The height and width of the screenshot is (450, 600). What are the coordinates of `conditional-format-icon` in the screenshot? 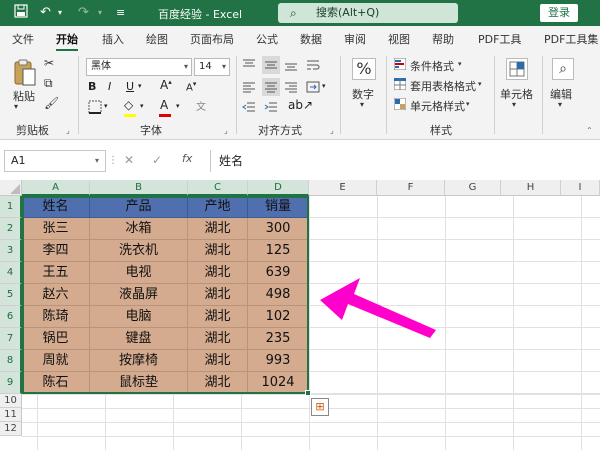 It's located at (400, 65).